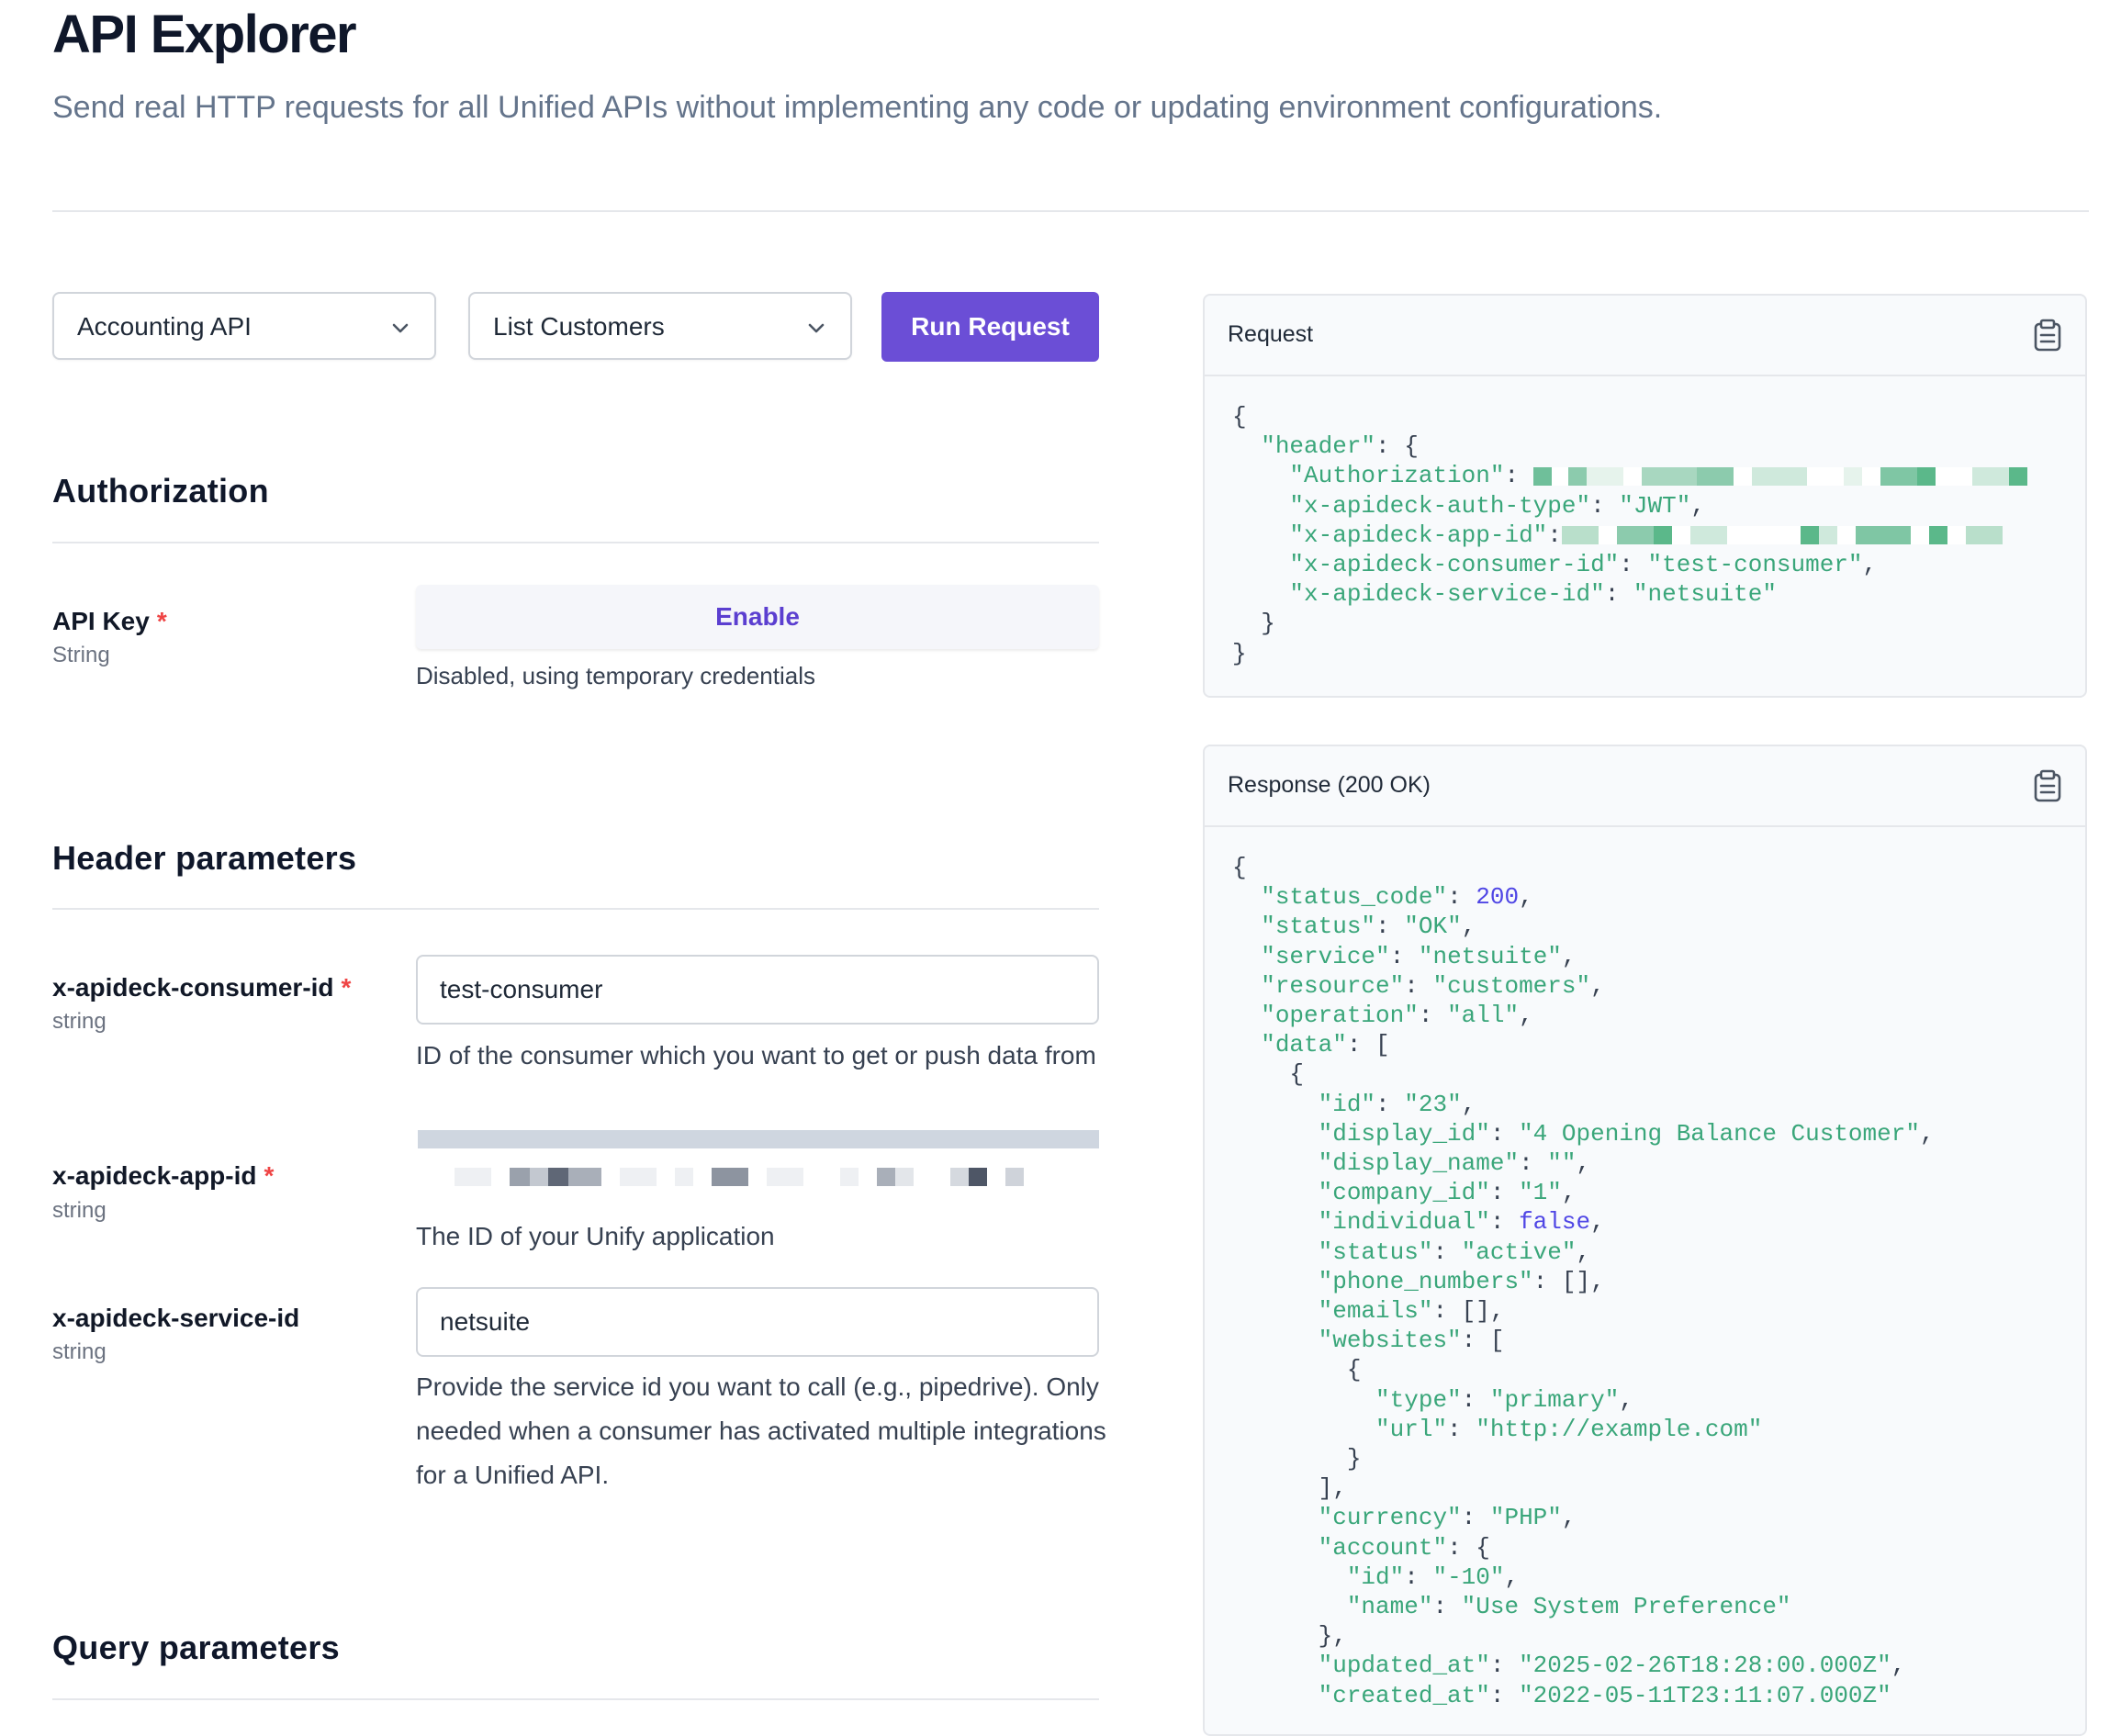 The height and width of the screenshot is (1736, 2110). Describe the element at coordinates (575, 542) in the screenshot. I see `authorization-divider` at that location.